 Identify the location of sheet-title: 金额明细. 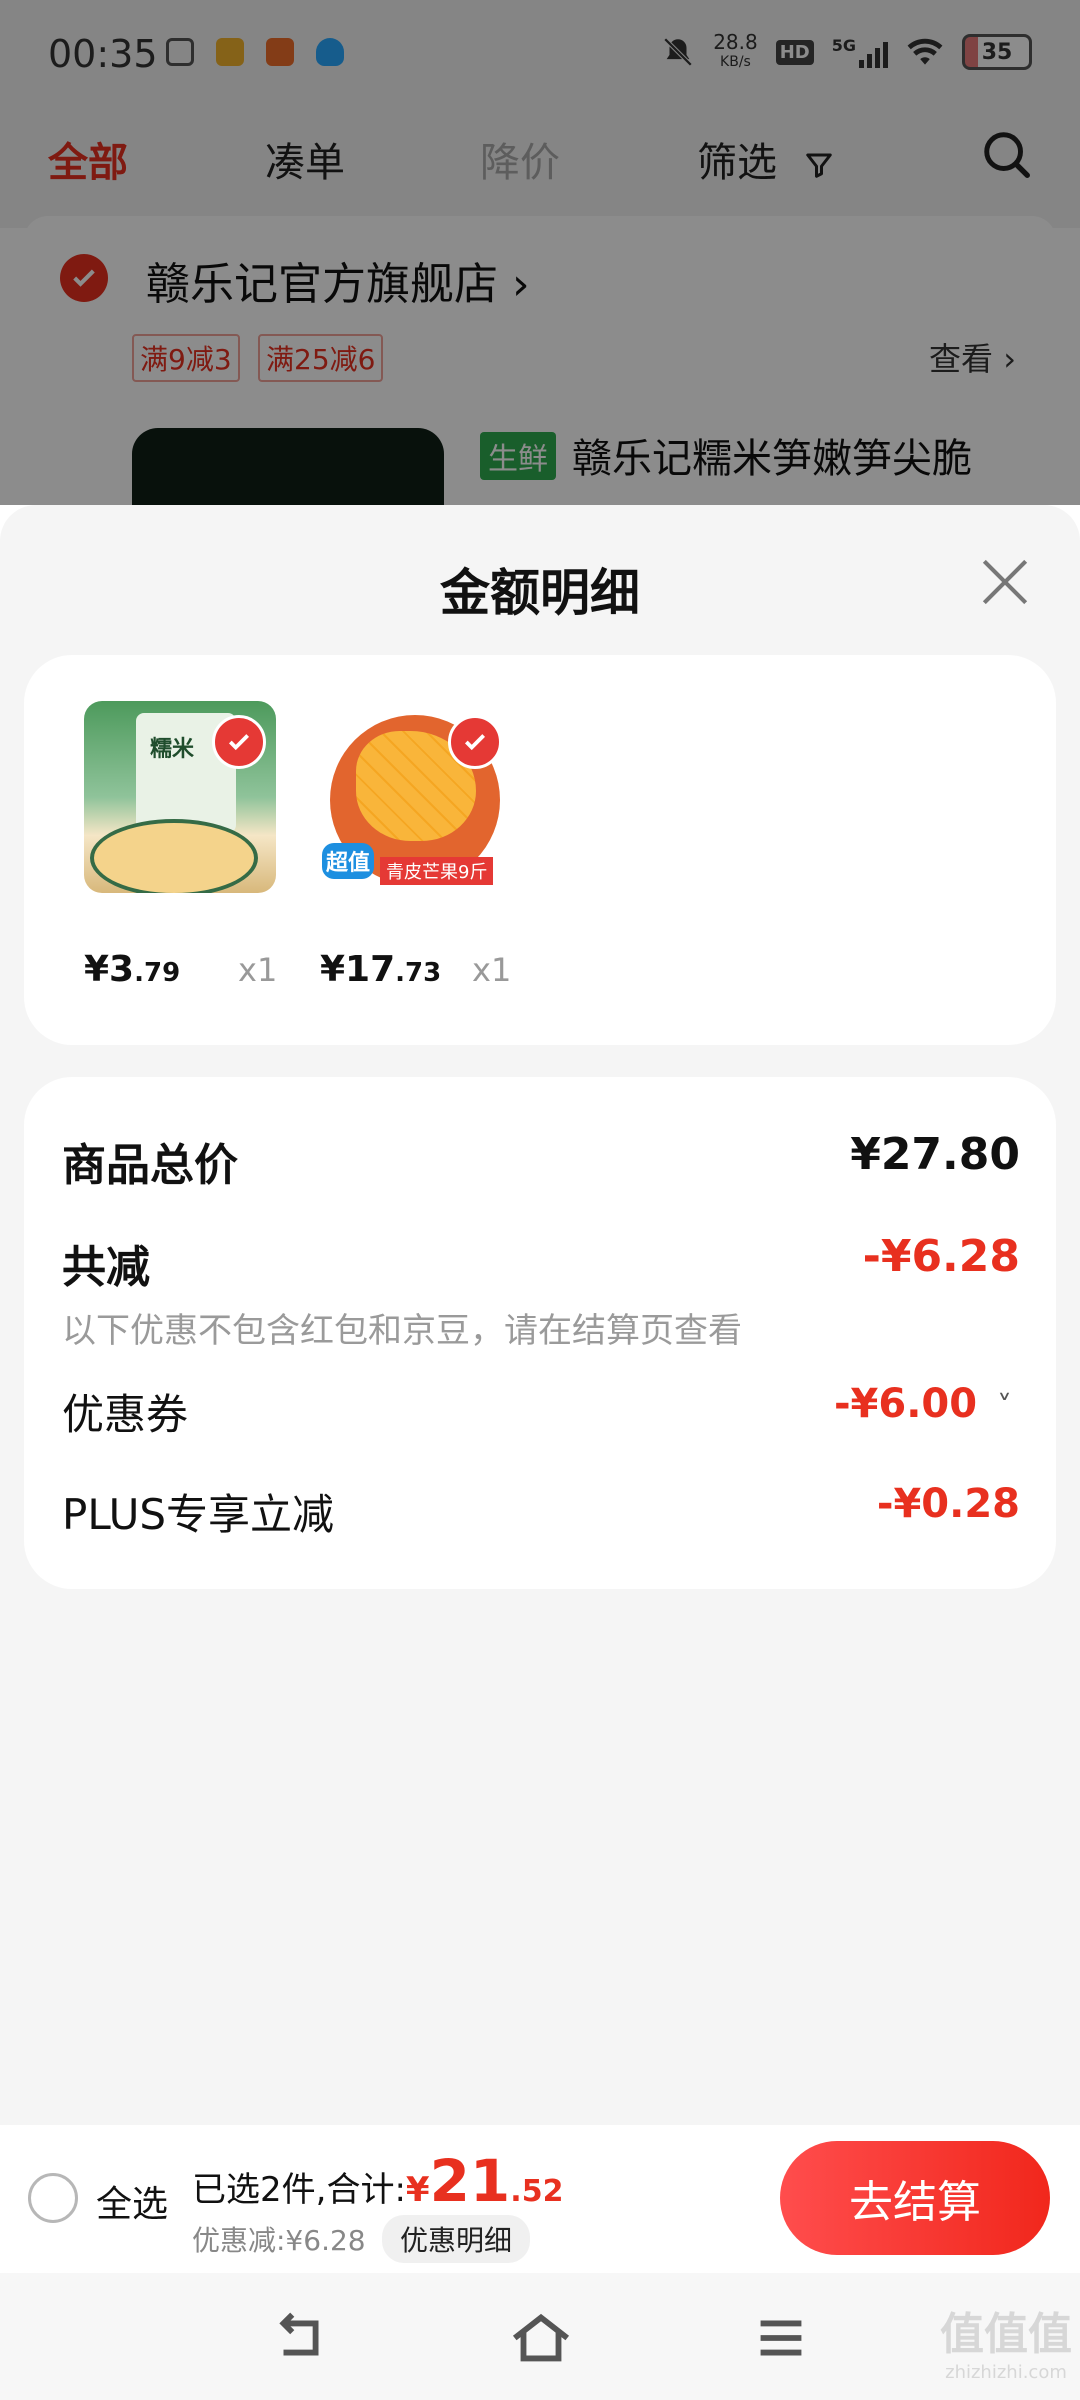
(540, 593).